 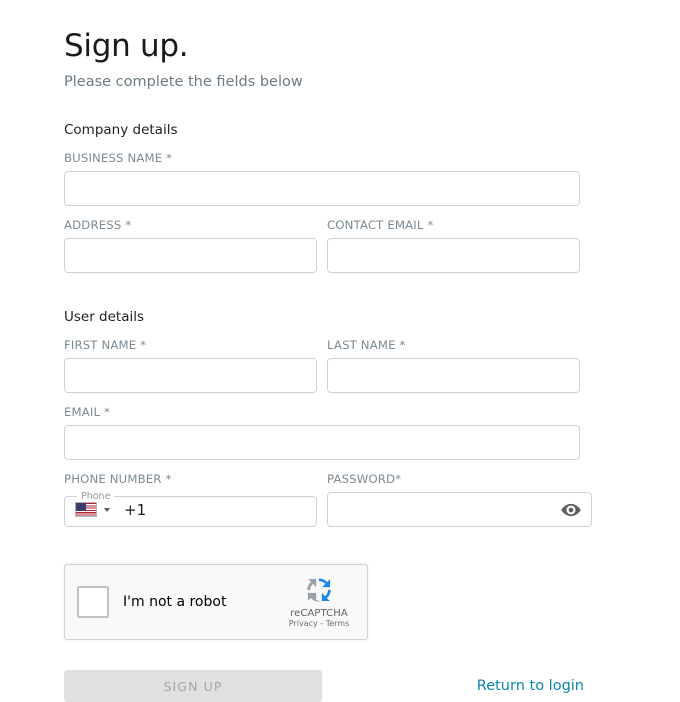 I want to click on field-last-name: LAST NAME *, so click(x=453, y=366).